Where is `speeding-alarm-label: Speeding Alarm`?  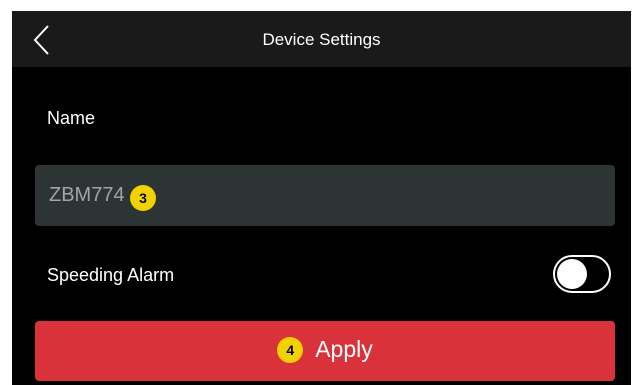
speeding-alarm-label: Speeding Alarm is located at coordinates (111, 275).